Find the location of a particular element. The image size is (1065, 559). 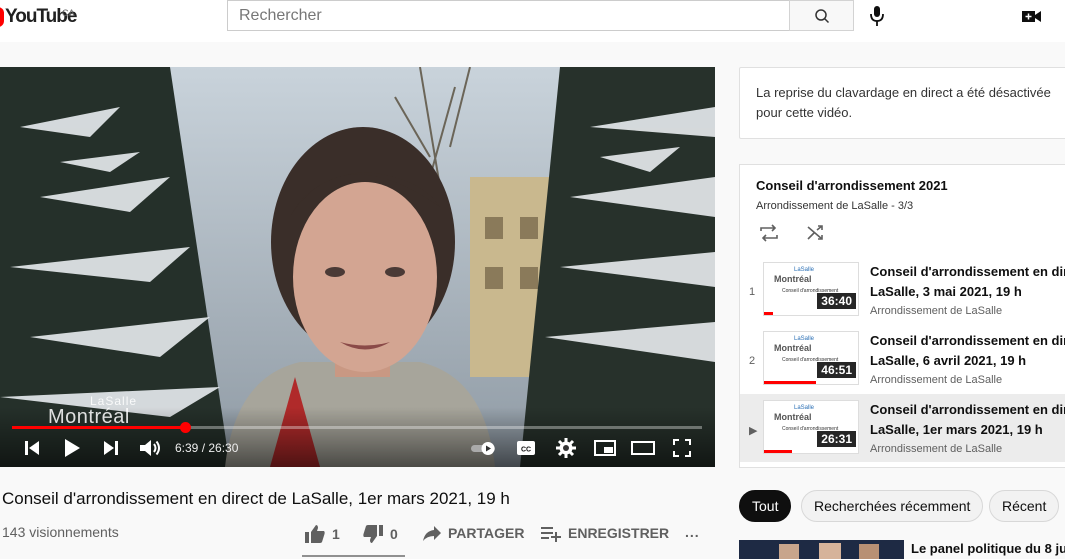

search-input: Rechercher is located at coordinates (508, 15).